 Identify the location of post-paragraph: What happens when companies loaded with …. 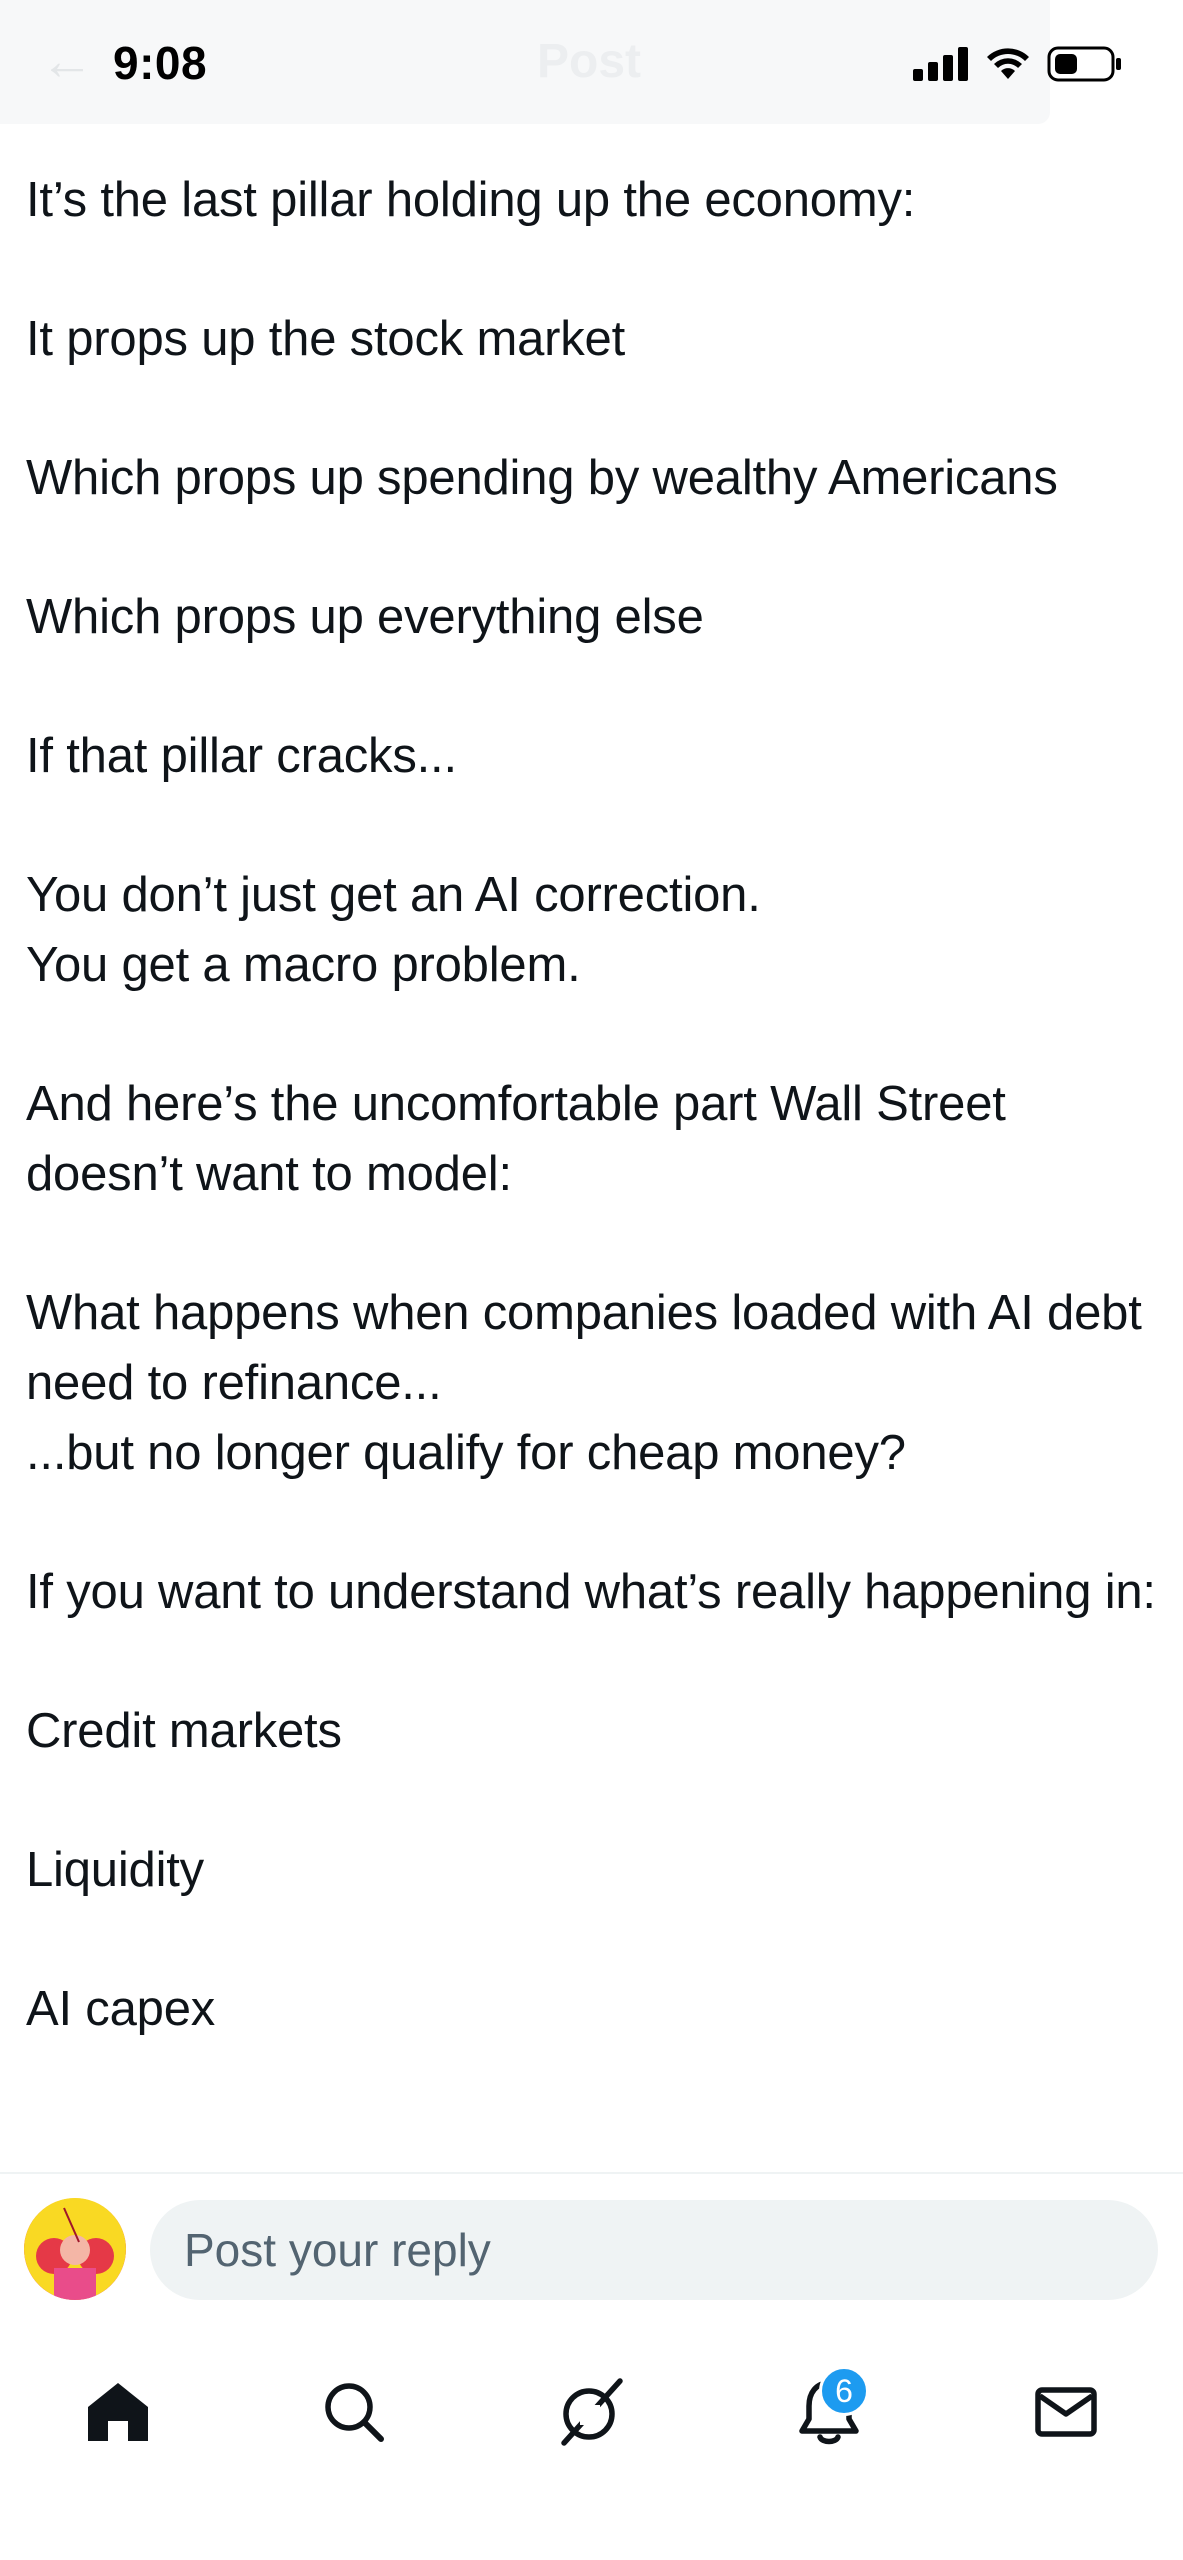
(584, 1383).